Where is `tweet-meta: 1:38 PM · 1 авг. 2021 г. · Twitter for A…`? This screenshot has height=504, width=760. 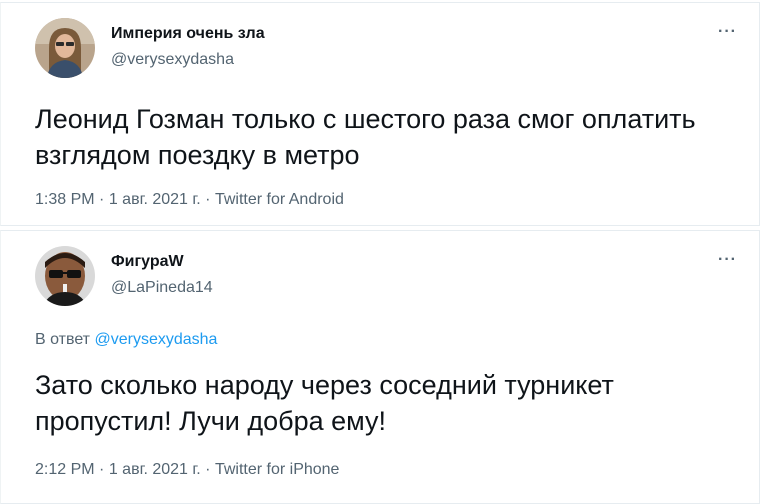
tweet-meta: 1:38 PM · 1 авг. 2021 г. · Twitter for A… is located at coordinates (189, 200).